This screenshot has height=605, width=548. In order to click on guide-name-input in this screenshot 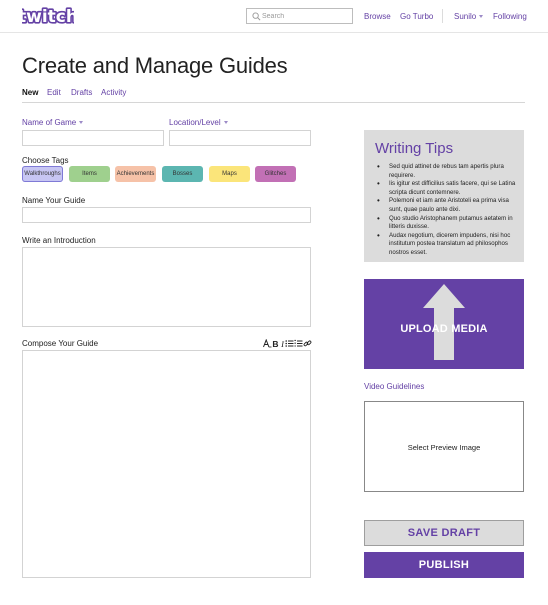, I will do `click(166, 218)`.